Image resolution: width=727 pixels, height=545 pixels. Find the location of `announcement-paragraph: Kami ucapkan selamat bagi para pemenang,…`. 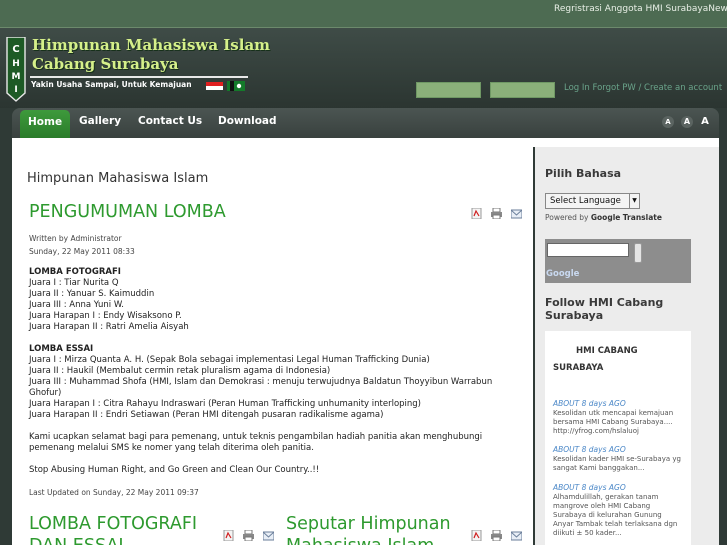

announcement-paragraph: Kami ucapkan selamat bagi para pemenang,… is located at coordinates (256, 442).